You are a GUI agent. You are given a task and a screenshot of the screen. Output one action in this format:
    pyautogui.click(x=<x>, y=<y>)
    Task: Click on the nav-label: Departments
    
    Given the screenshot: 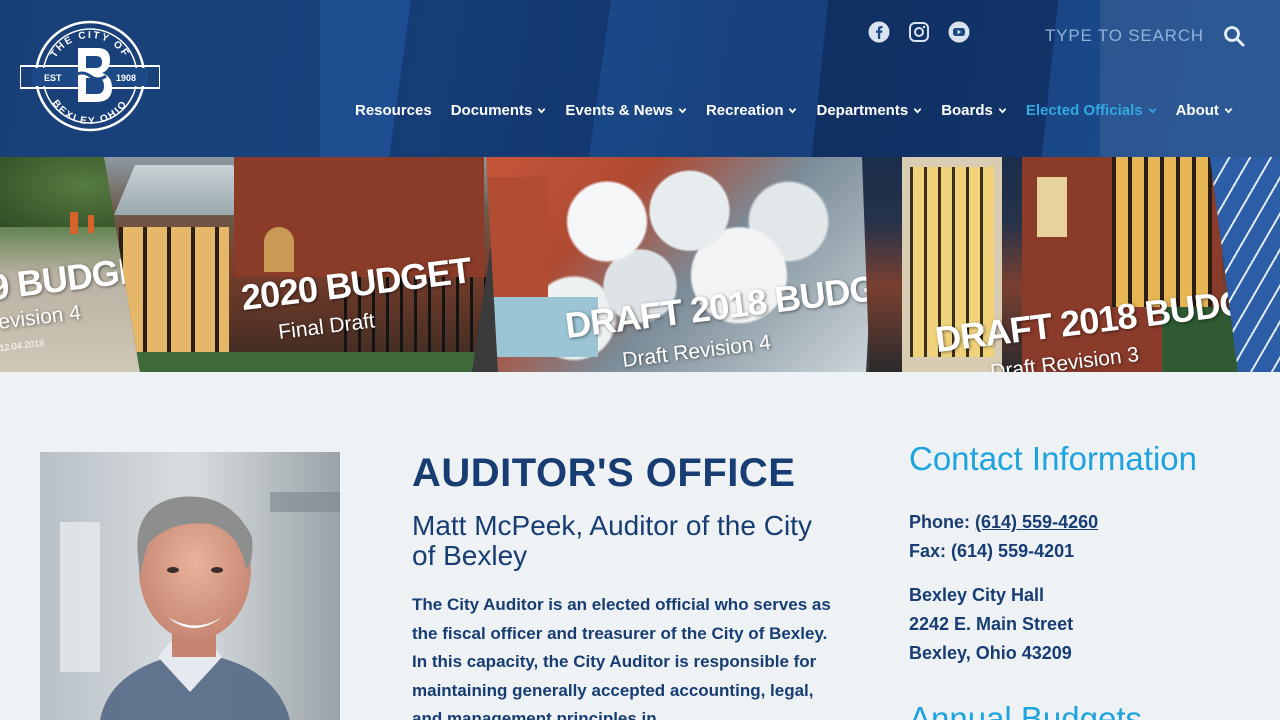 What is the action you would take?
    pyautogui.click(x=862, y=110)
    